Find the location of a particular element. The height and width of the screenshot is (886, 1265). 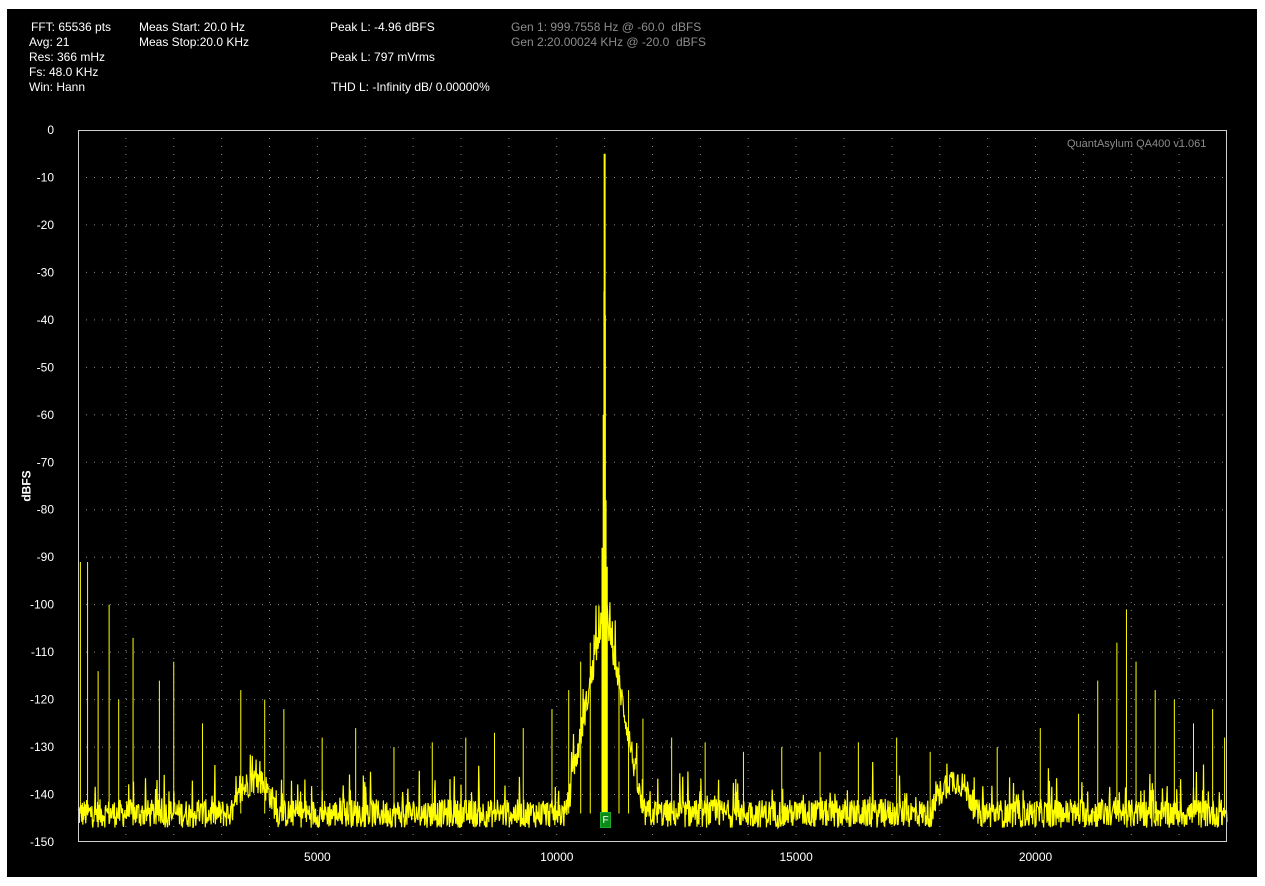

y-tick-label: -80 is located at coordinates (46, 510).